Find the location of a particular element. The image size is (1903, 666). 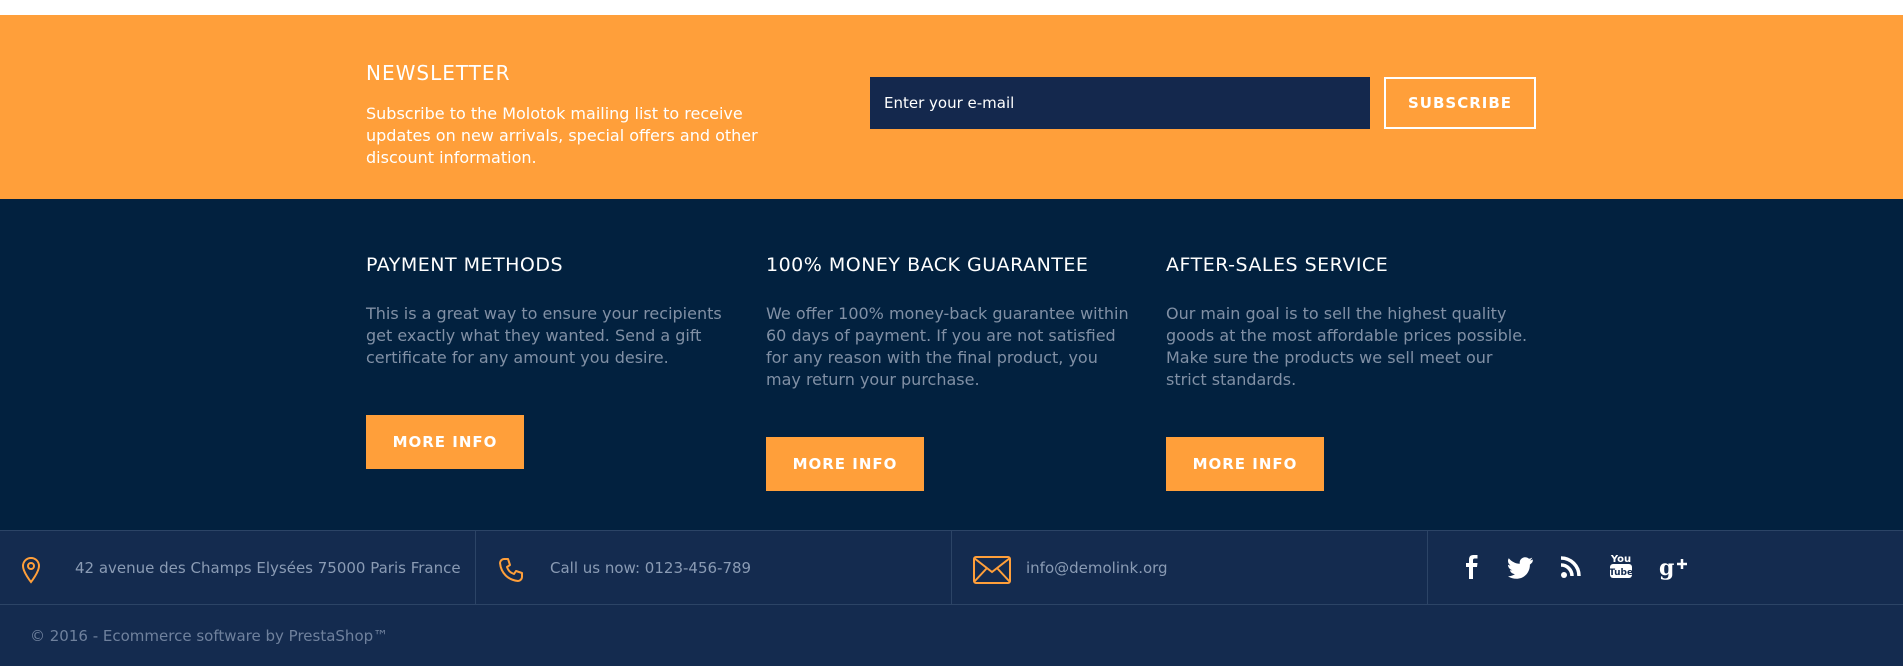

google-plus-icon: g is located at coordinates (1672, 566).